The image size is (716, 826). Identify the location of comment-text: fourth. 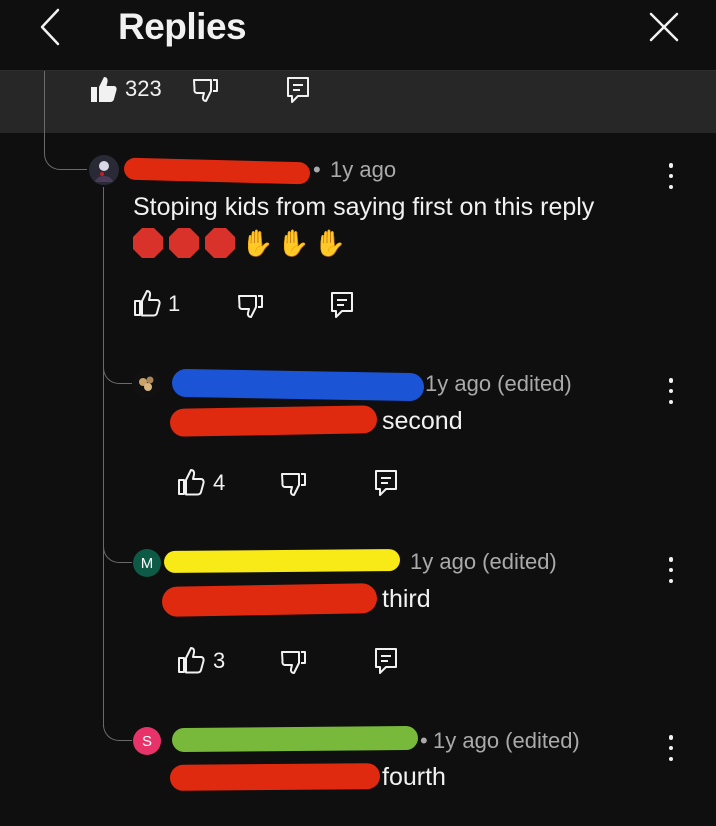
(414, 777).